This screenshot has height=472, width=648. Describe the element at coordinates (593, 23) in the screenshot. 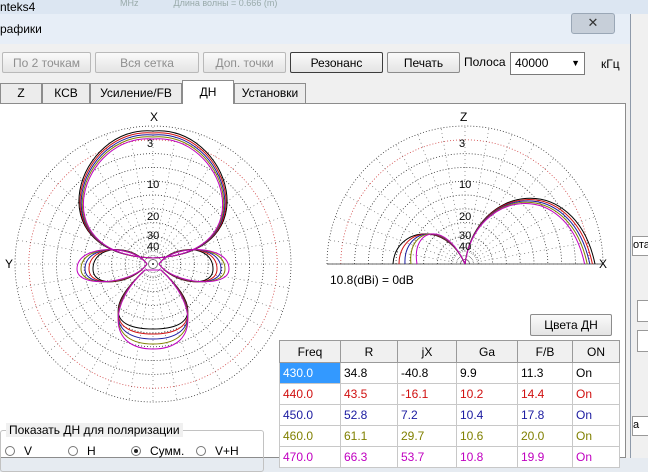

I see `close-icon: ✕` at that location.